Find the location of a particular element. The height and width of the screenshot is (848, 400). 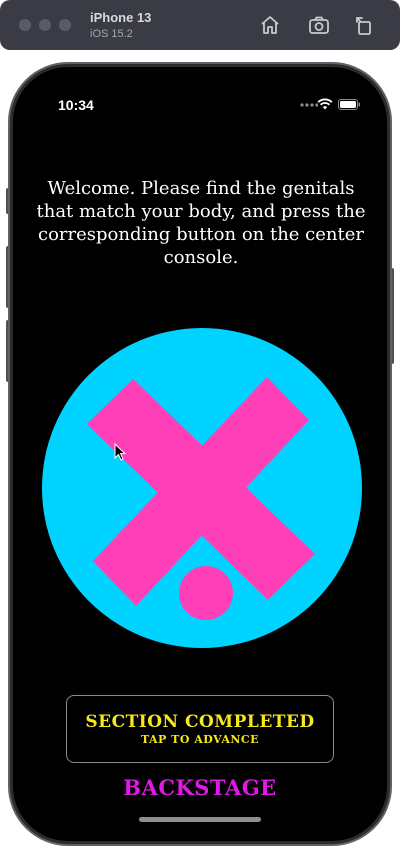

backstage-button: BACKSTAGE is located at coordinates (200, 787).